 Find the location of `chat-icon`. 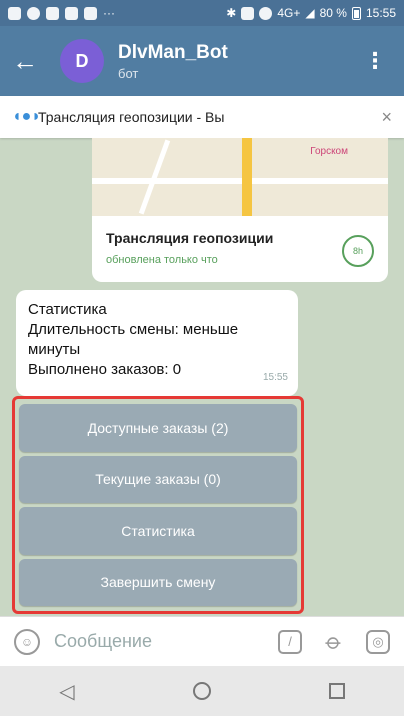

chat-icon is located at coordinates (52, 13).